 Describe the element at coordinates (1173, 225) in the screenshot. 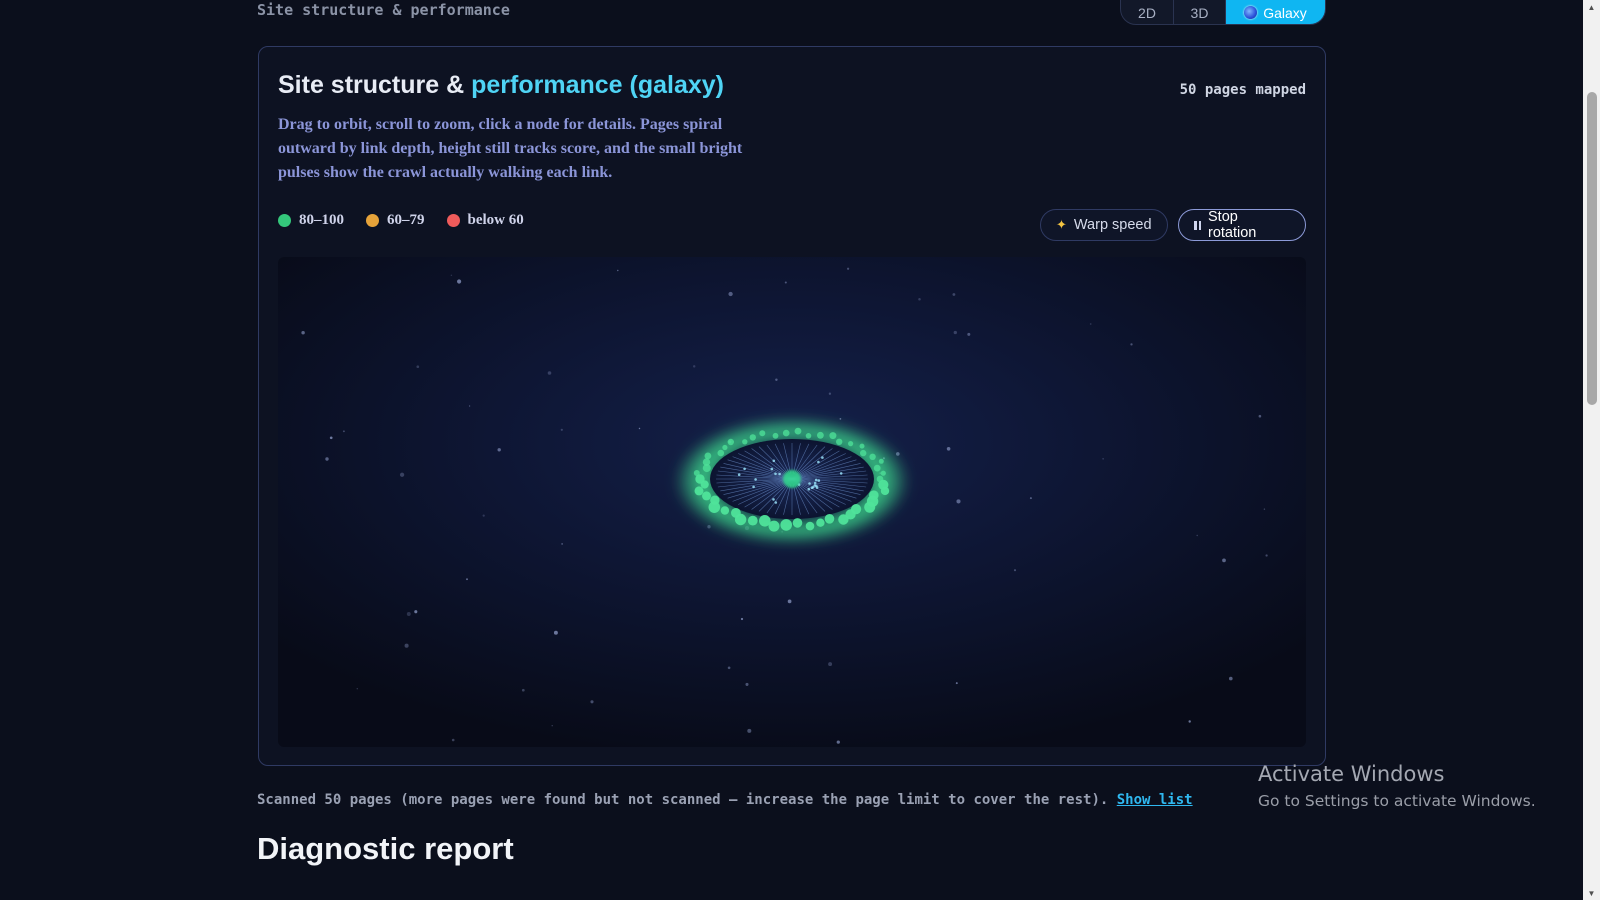

I see `galaxy-controls: ✦ Warp speed Stop rotation` at that location.